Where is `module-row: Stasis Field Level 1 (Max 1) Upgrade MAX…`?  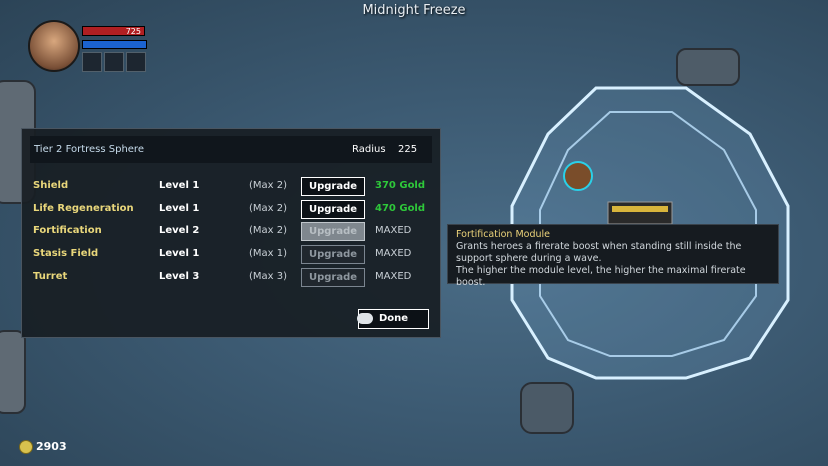 module-row: Stasis Field Level 1 (Max 1) Upgrade MAX… is located at coordinates (233, 255).